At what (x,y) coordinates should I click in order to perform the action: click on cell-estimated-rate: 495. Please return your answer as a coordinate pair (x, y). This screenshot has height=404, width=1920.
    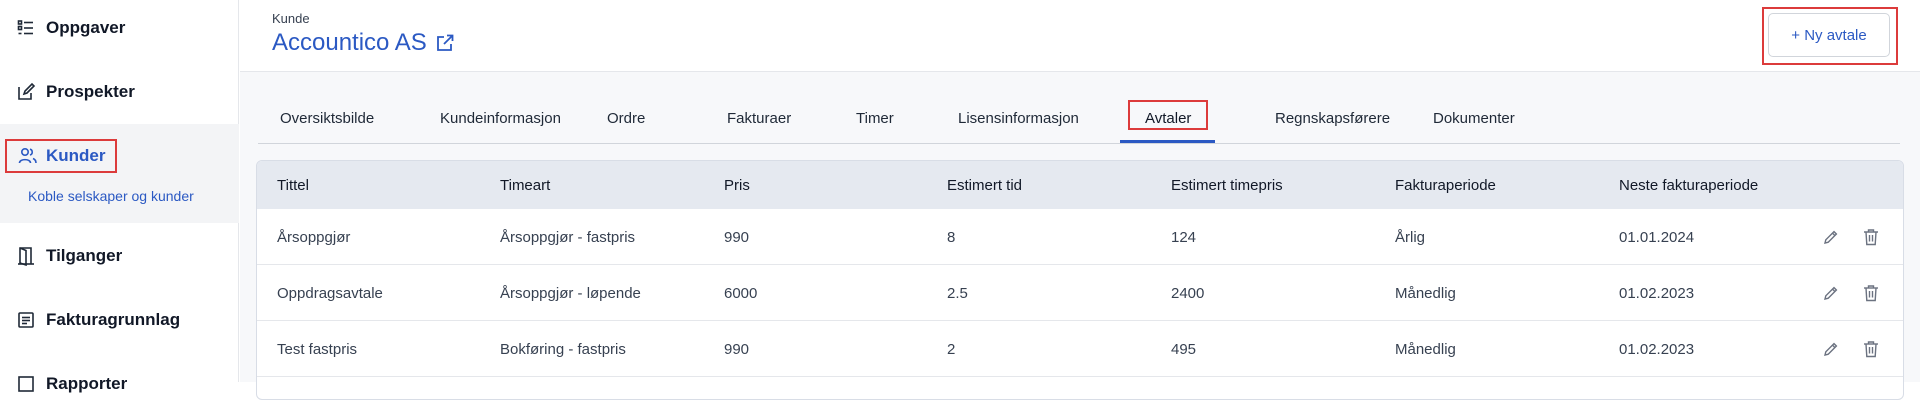
    Looking at the image, I should click on (1184, 349).